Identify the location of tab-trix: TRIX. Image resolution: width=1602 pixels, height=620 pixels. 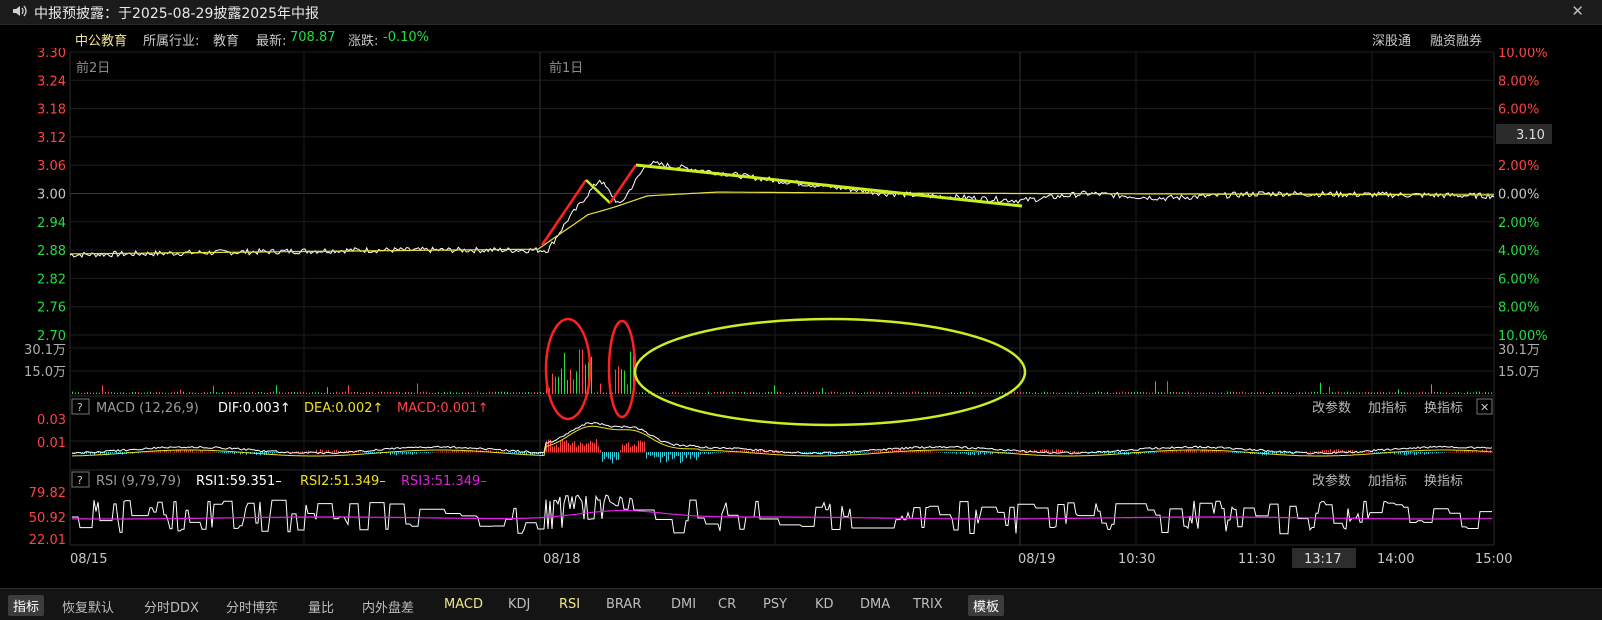
(928, 604).